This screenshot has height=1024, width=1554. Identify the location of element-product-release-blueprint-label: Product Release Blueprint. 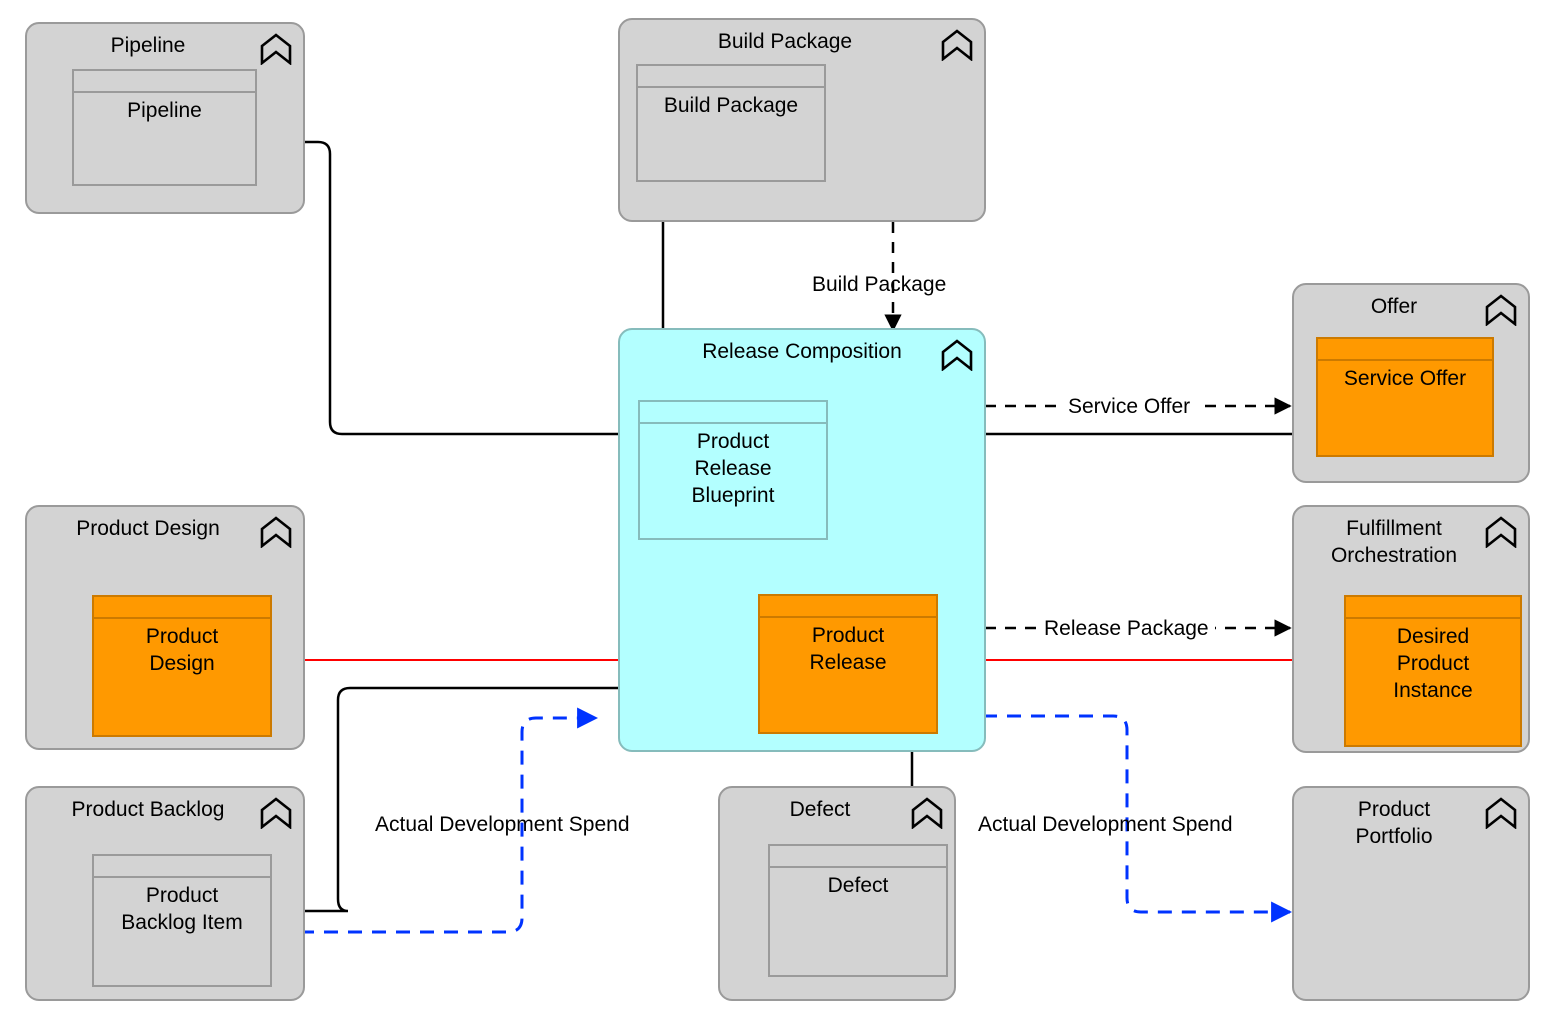
(733, 468).